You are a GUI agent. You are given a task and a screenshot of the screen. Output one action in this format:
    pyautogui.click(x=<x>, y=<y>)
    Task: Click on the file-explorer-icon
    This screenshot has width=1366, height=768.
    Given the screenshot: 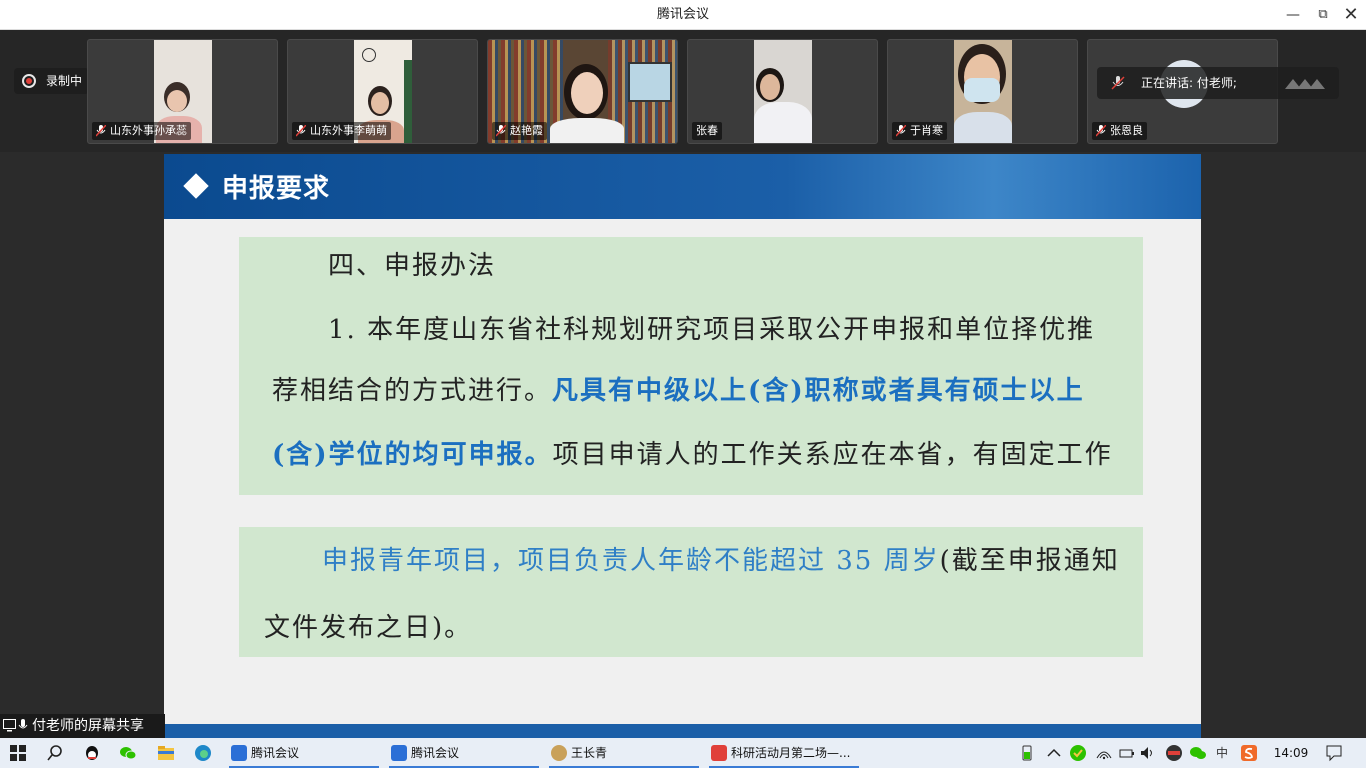 What is the action you would take?
    pyautogui.click(x=166, y=753)
    